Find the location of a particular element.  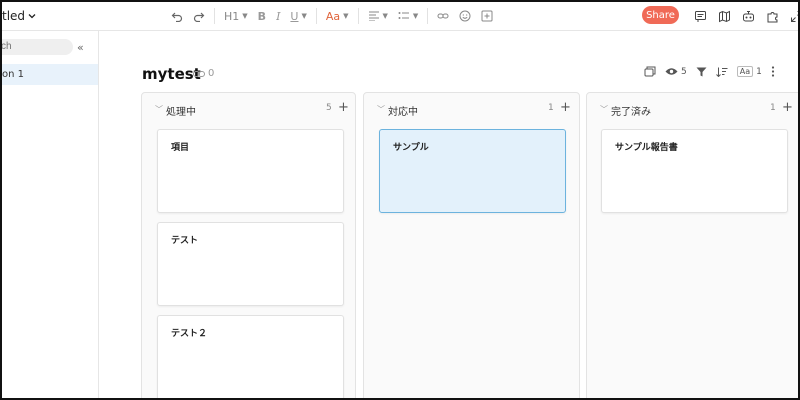

chevron-down-icon is located at coordinates (32, 16).